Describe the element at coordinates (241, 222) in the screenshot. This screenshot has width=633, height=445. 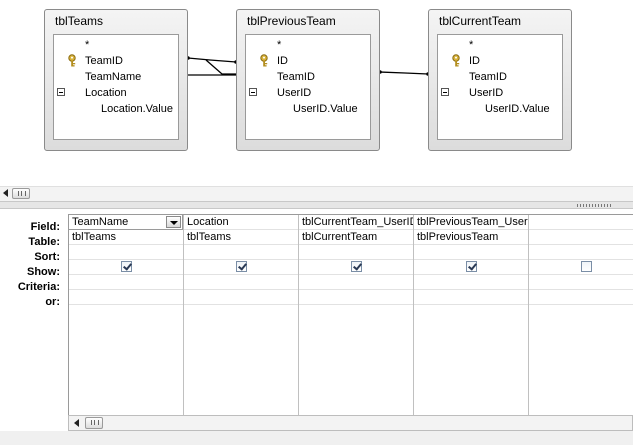
I see `field-cell: Location` at that location.